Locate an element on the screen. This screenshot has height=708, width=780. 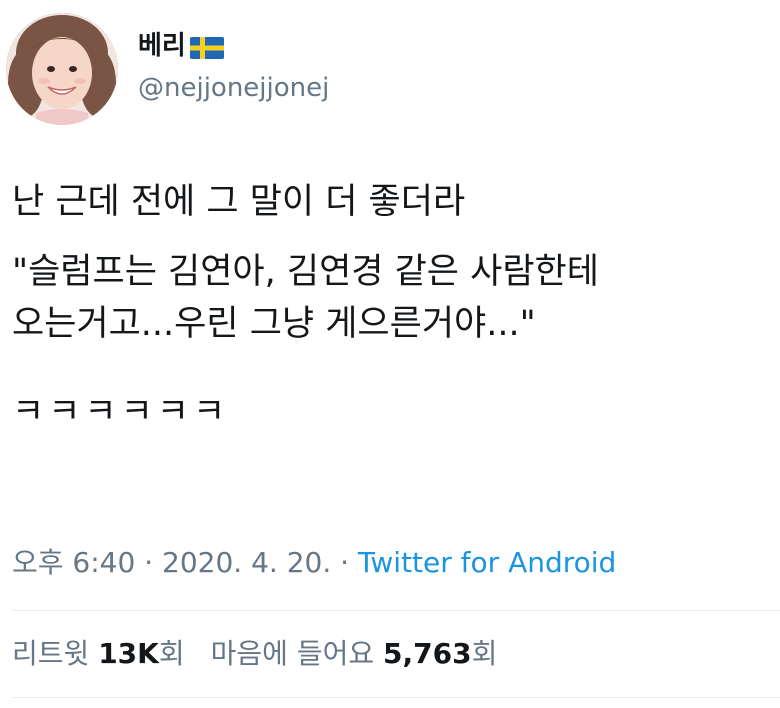
sweden-flag-icon is located at coordinates (206, 47).